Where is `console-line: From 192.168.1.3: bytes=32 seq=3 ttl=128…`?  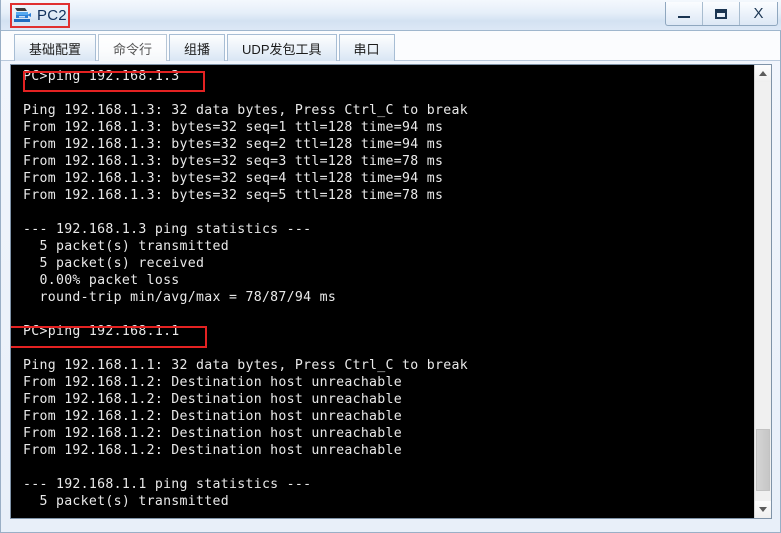 console-line: From 192.168.1.3: bytes=32 seq=3 ttl=128… is located at coordinates (233, 161).